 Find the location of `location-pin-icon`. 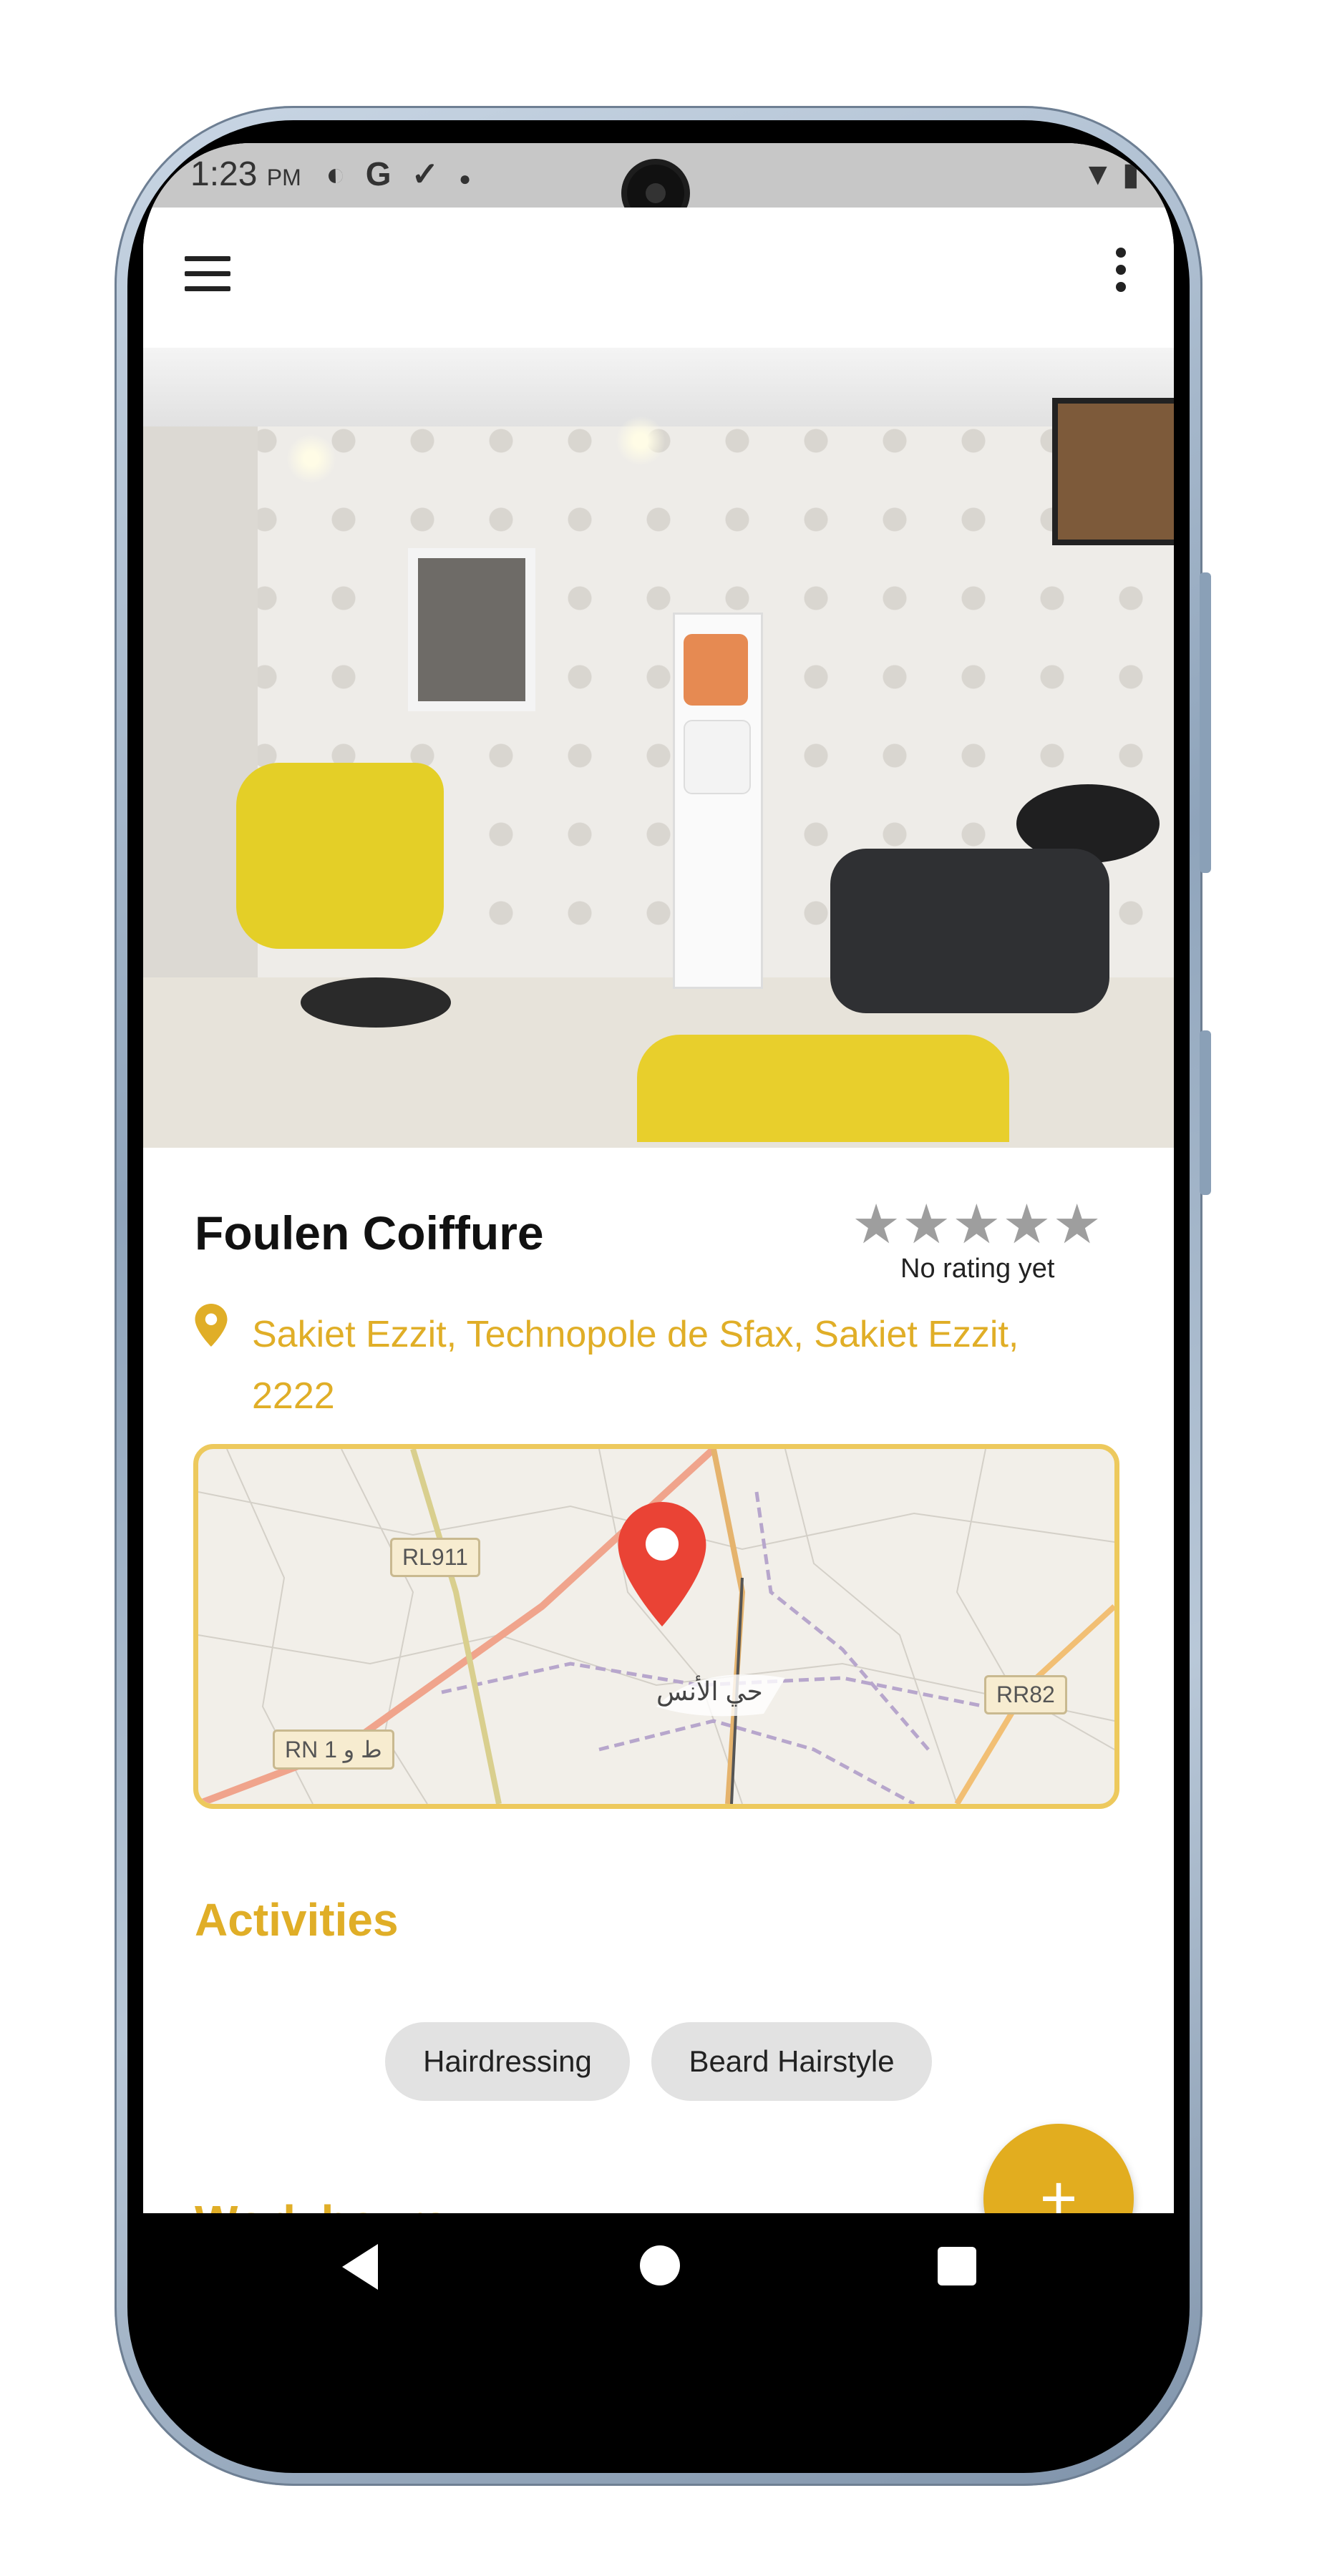

location-pin-icon is located at coordinates (211, 1325).